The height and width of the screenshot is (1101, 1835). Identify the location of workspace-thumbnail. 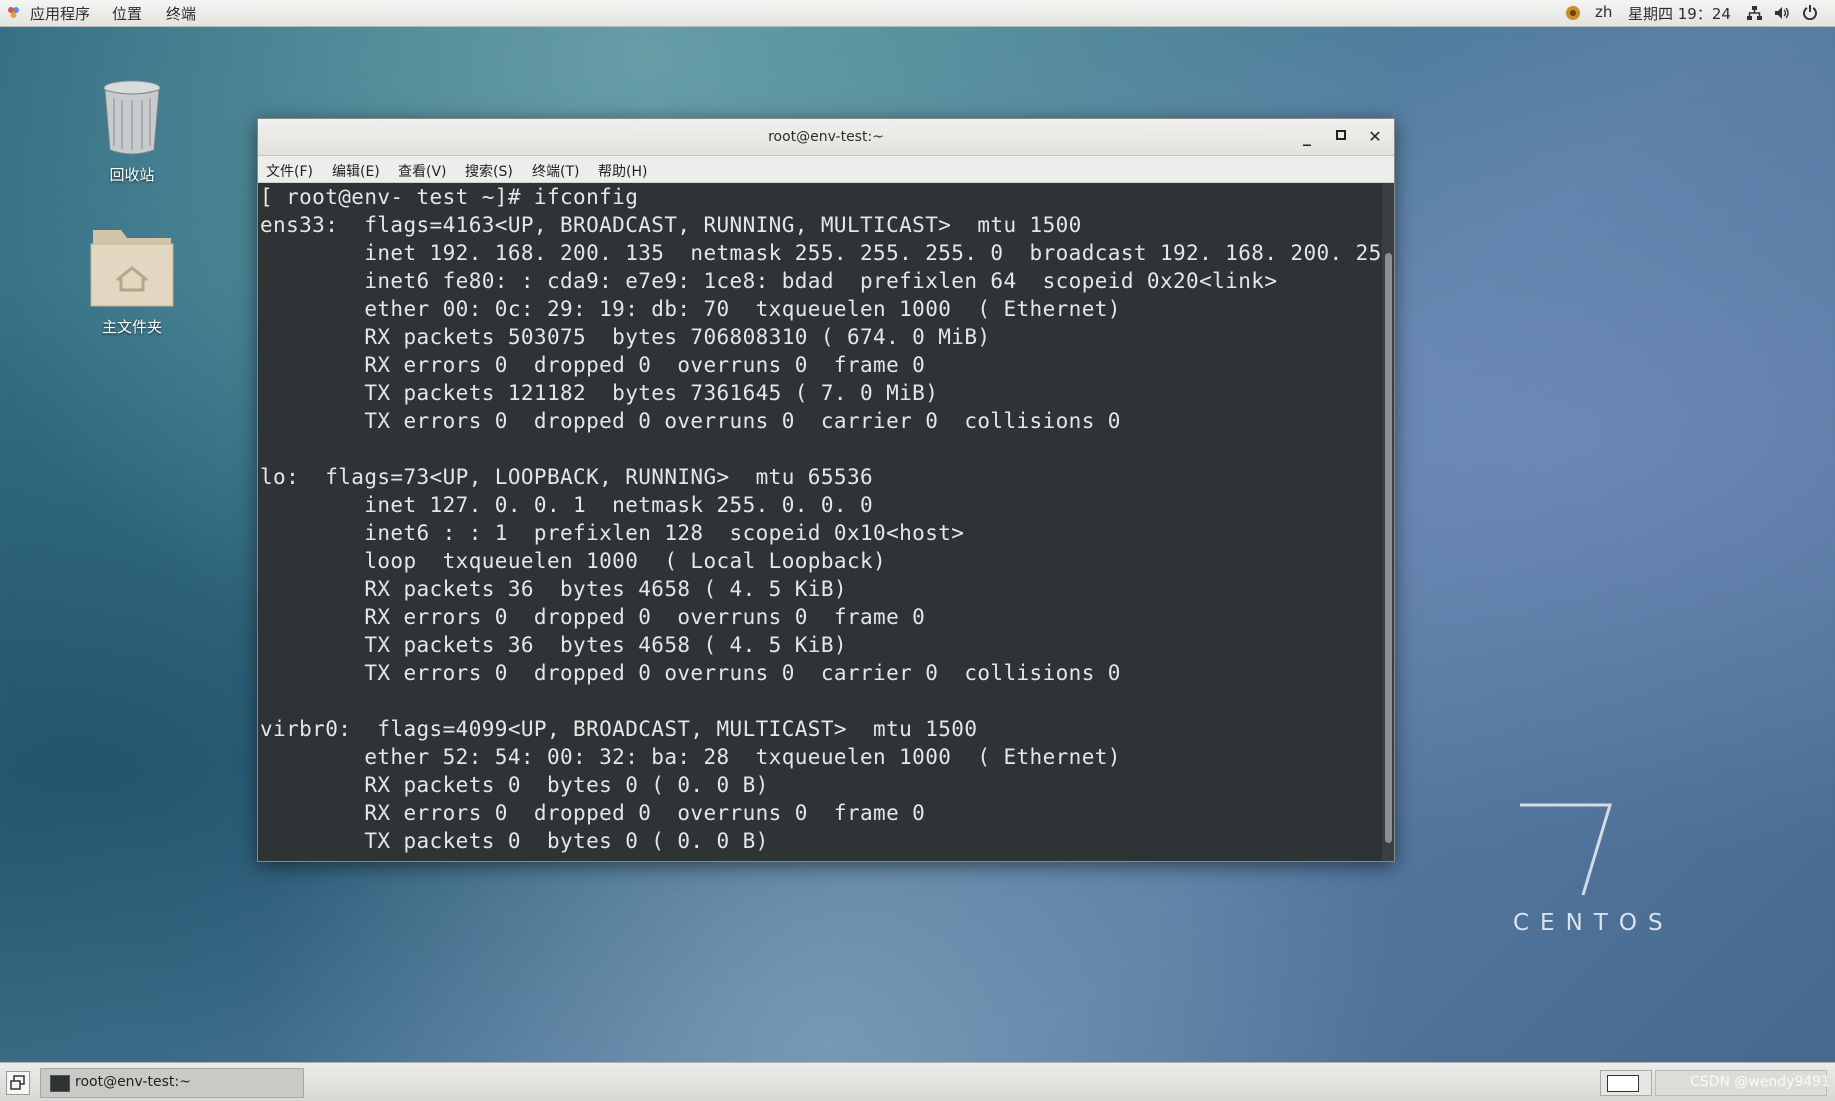
(1623, 1083).